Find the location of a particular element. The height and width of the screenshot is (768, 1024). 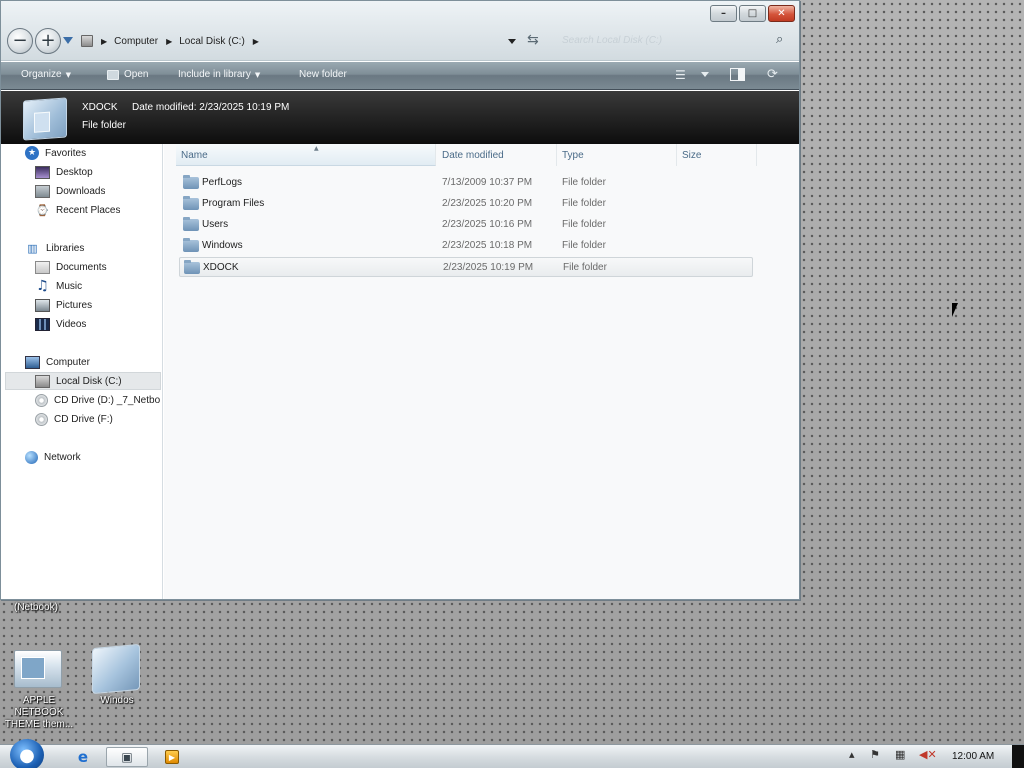

file-name: Program Files is located at coordinates (233, 203).